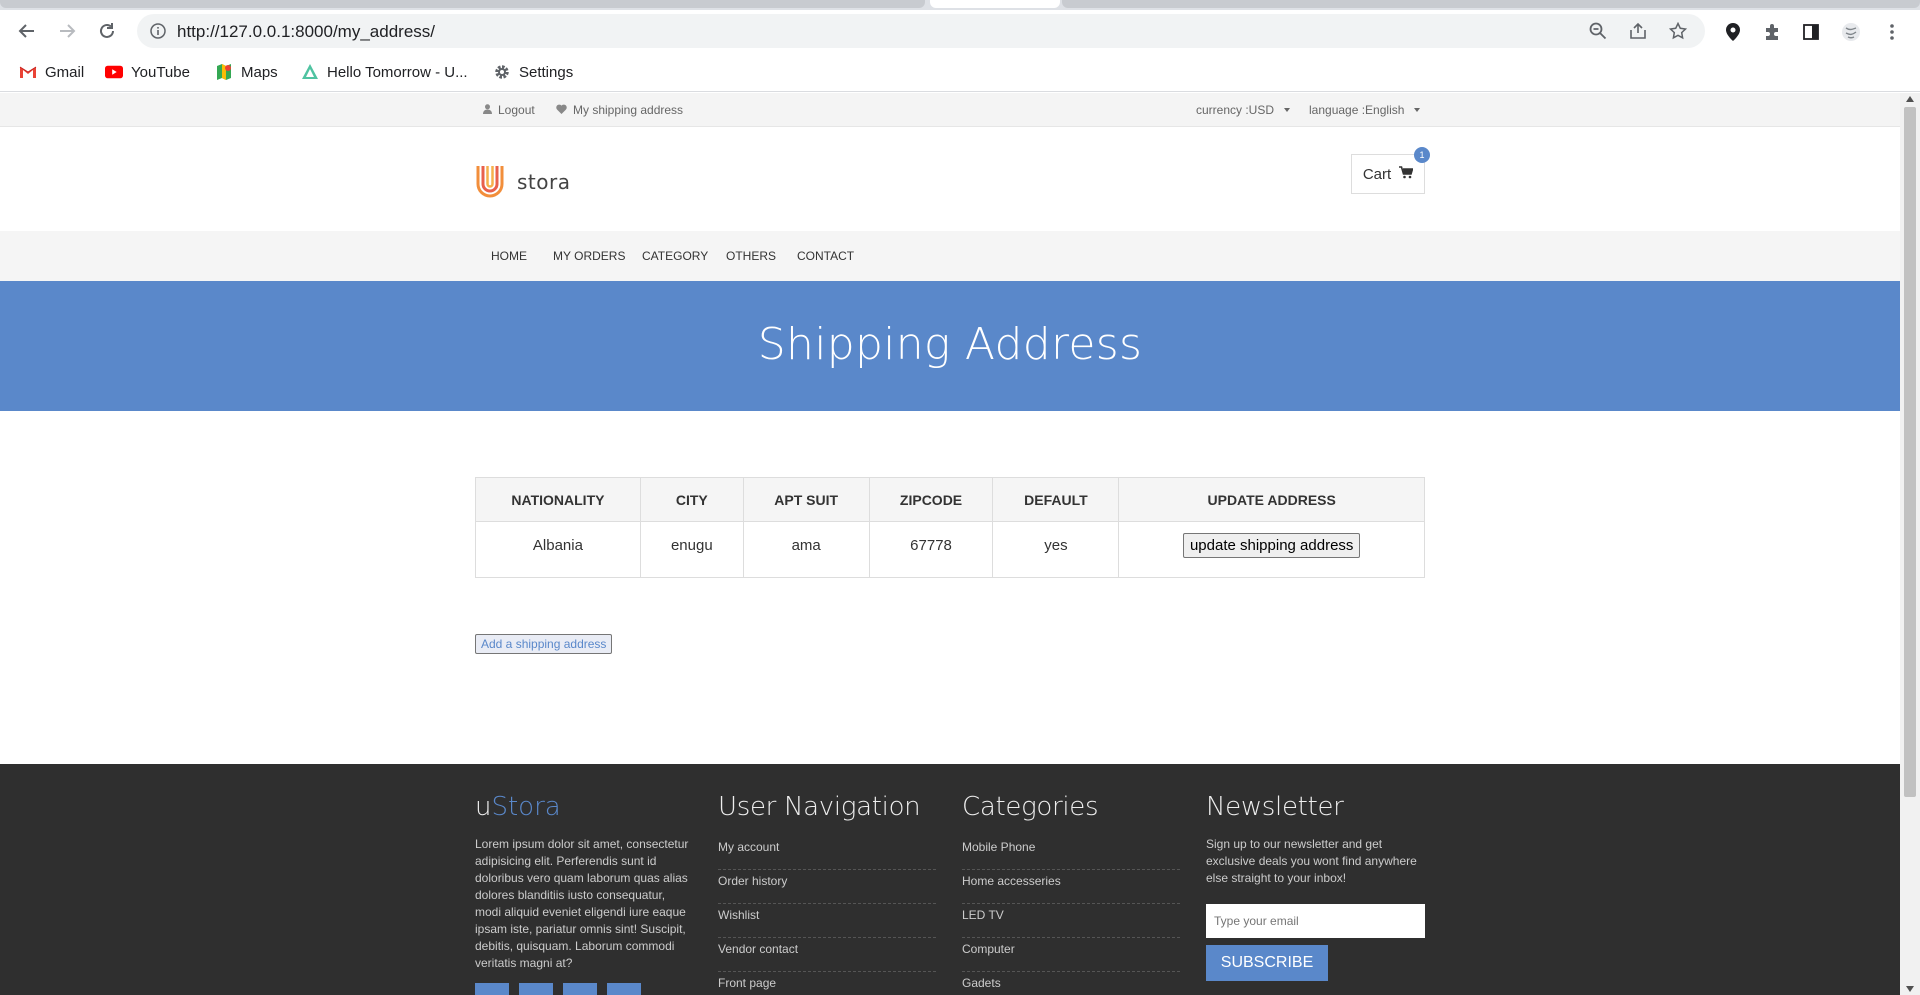 This screenshot has width=1920, height=995. What do you see at coordinates (492, 989) in the screenshot?
I see `facebook-icon: f` at bounding box center [492, 989].